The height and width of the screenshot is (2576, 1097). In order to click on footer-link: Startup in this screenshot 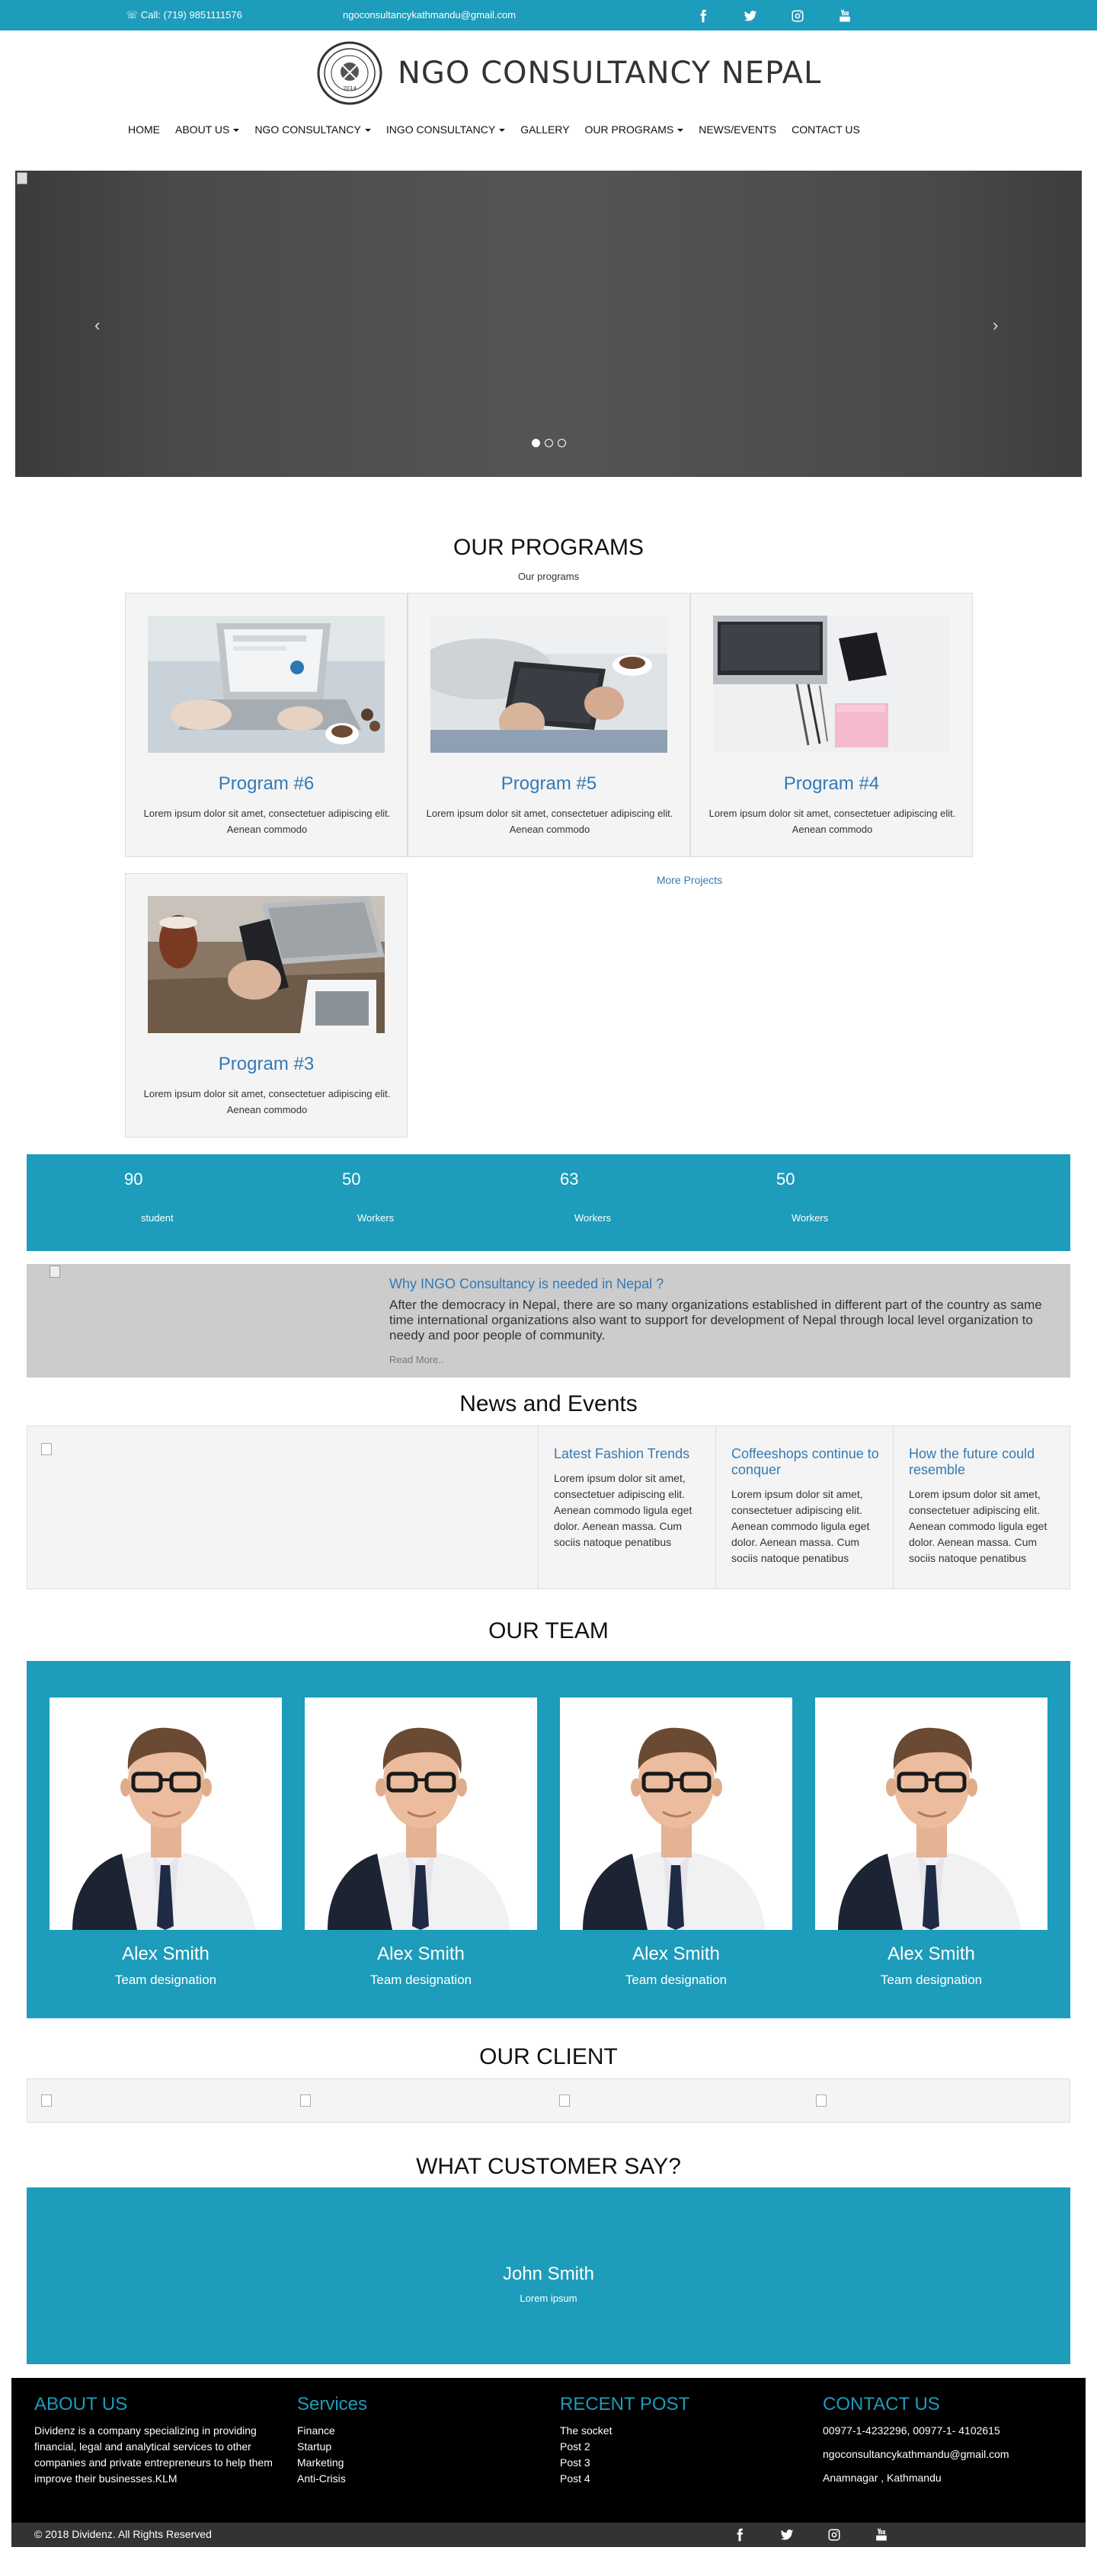, I will do `click(422, 2447)`.